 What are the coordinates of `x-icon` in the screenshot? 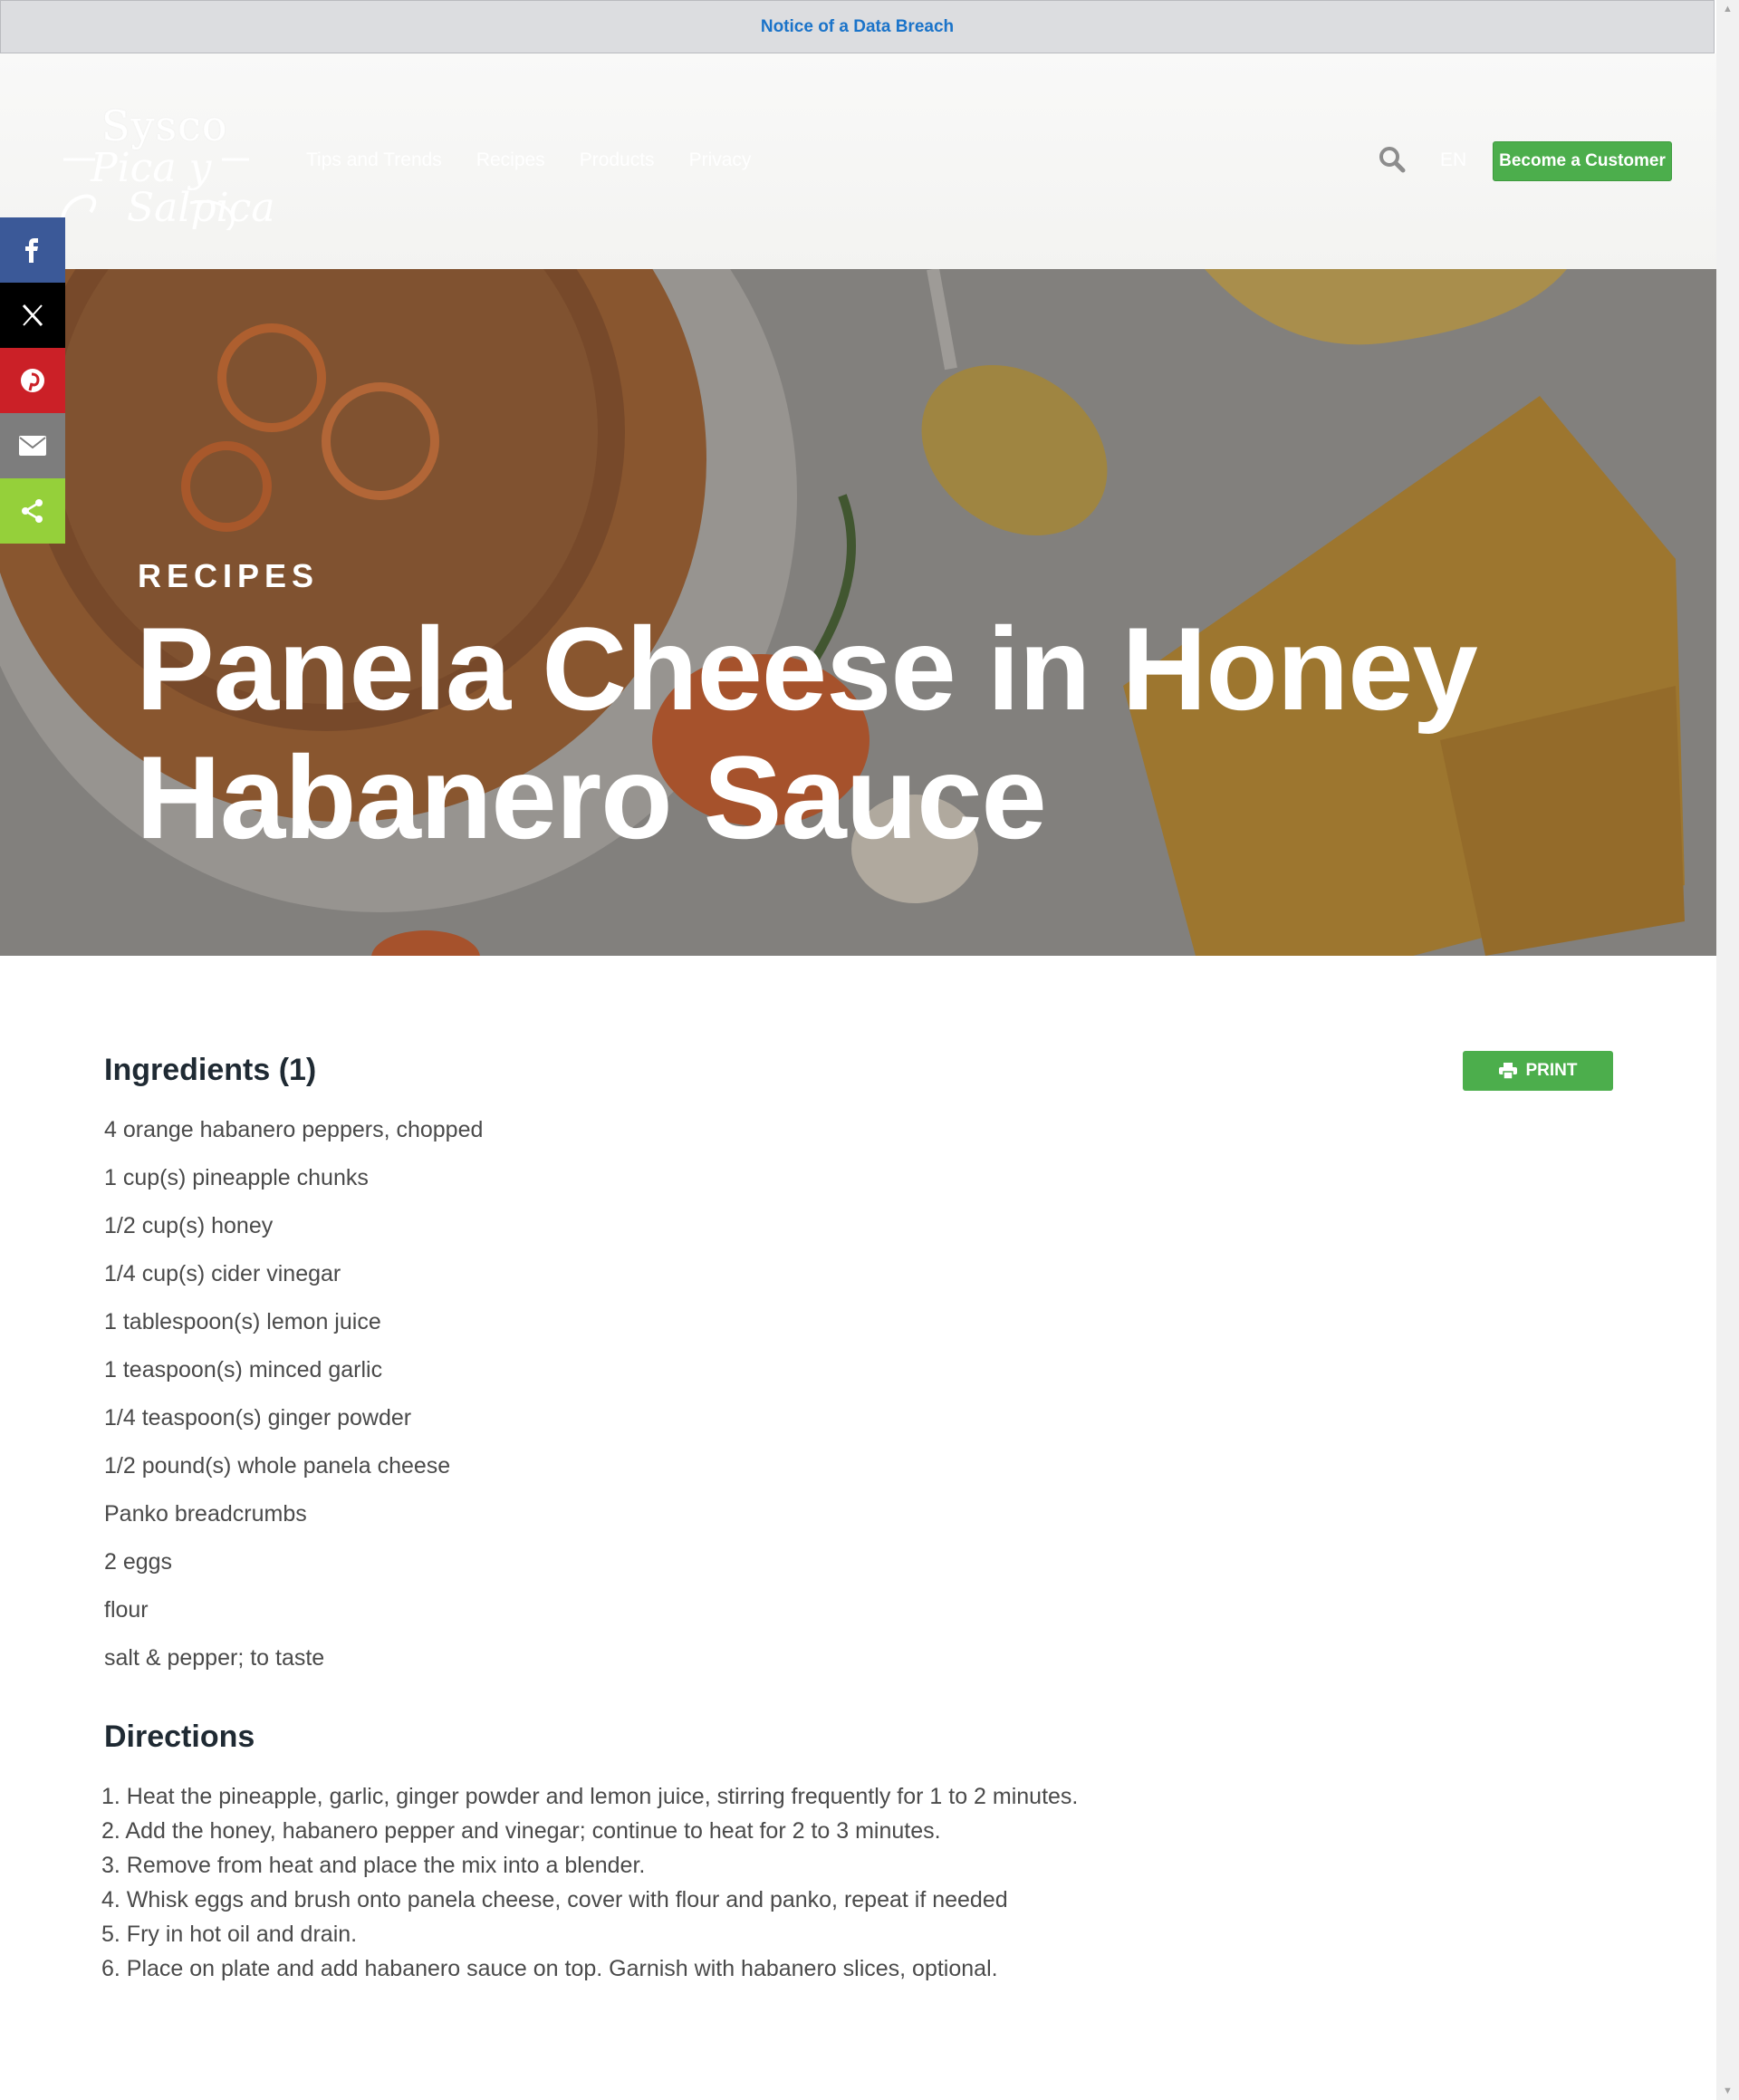 It's located at (32, 315).